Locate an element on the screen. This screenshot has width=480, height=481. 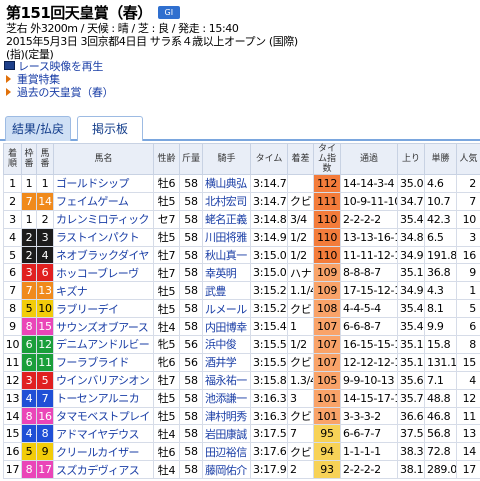
waku-cell: 3 is located at coordinates (29, 380).